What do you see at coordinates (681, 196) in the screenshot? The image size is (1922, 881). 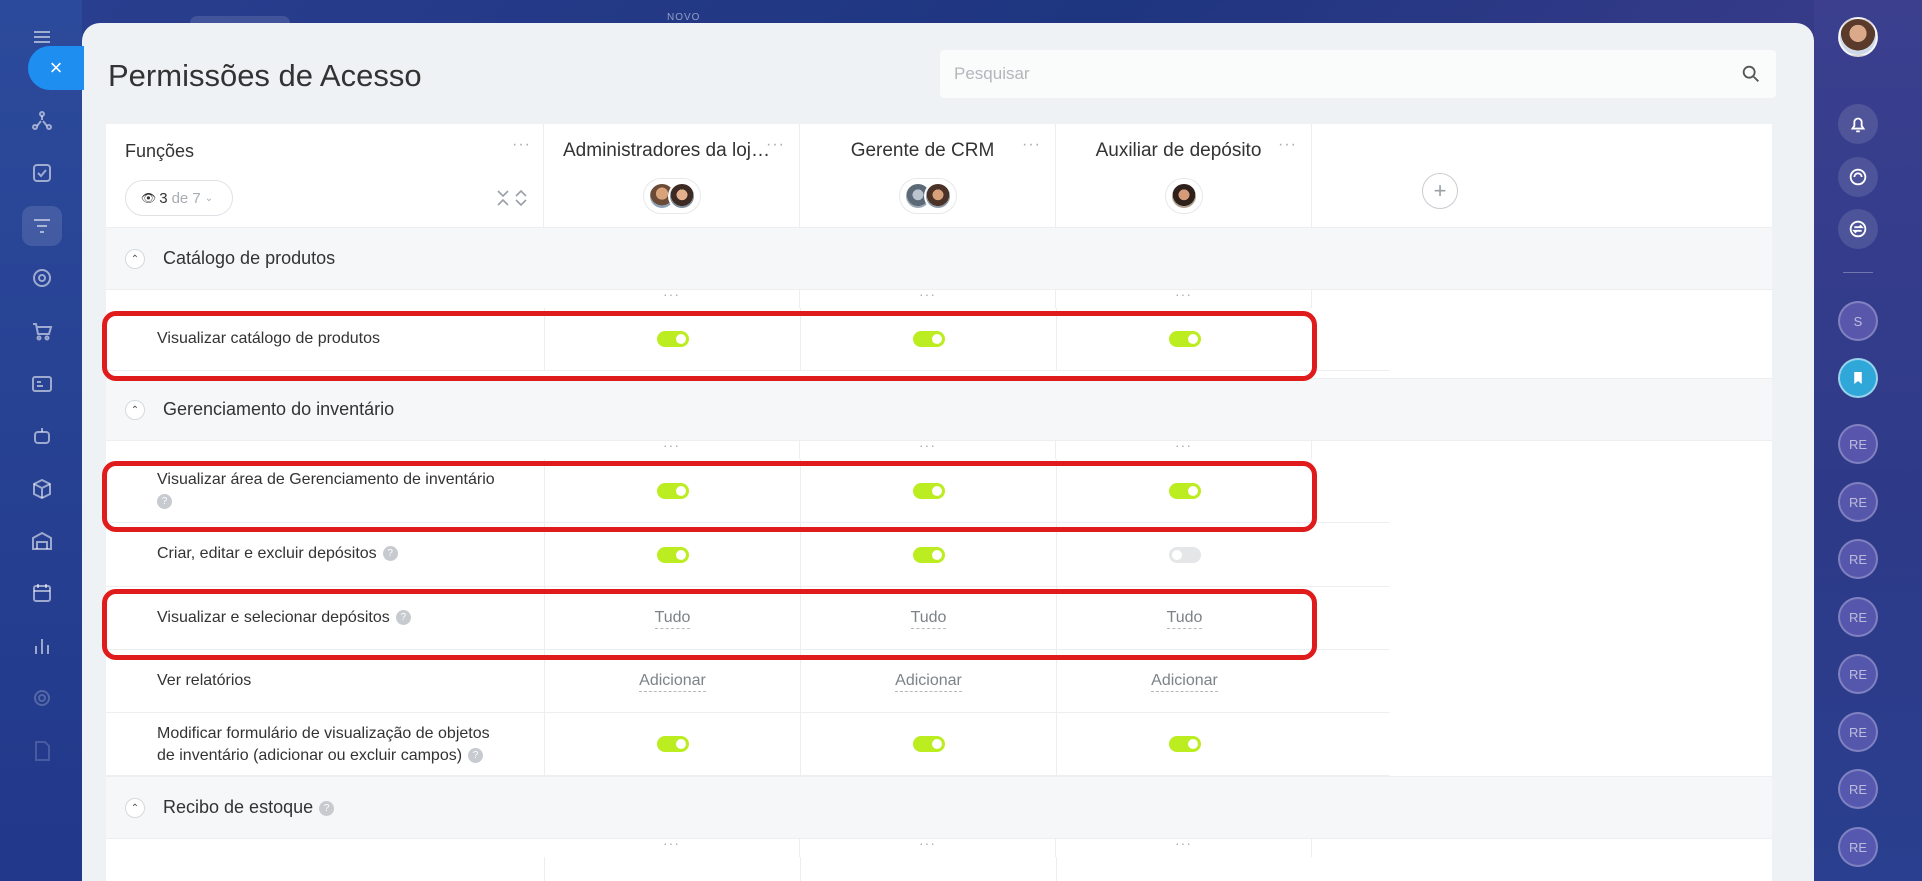 I see `avatar` at bounding box center [681, 196].